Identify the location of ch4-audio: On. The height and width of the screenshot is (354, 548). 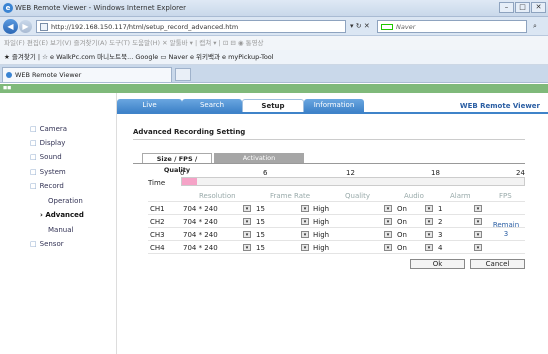
(402, 248).